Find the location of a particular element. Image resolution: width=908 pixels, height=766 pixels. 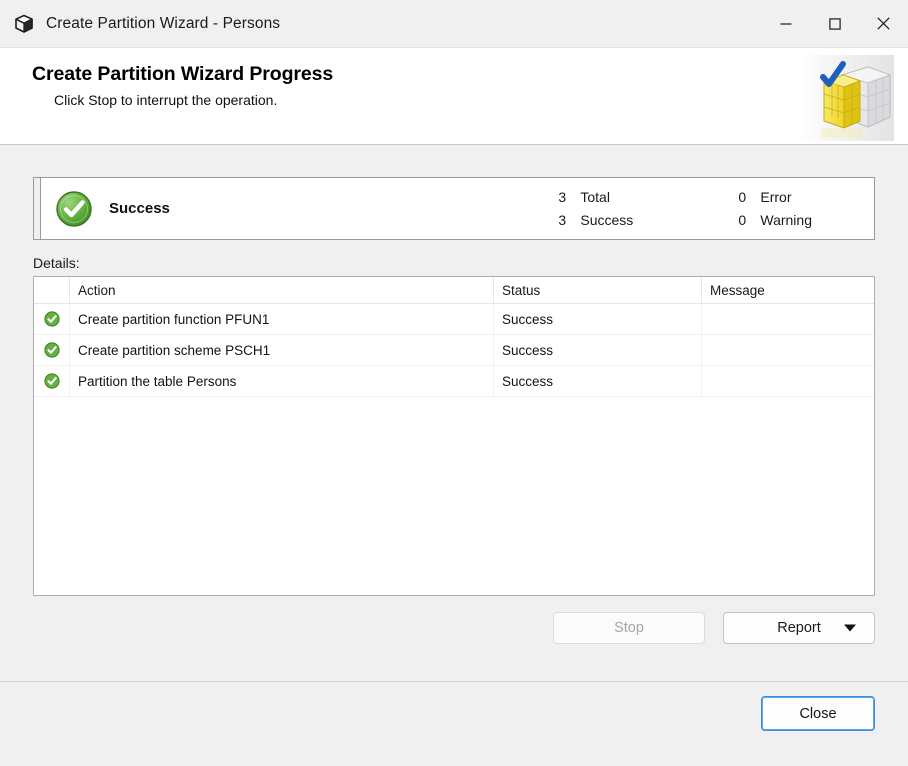

table-header-row: Action Status Message is located at coordinates (454, 290).